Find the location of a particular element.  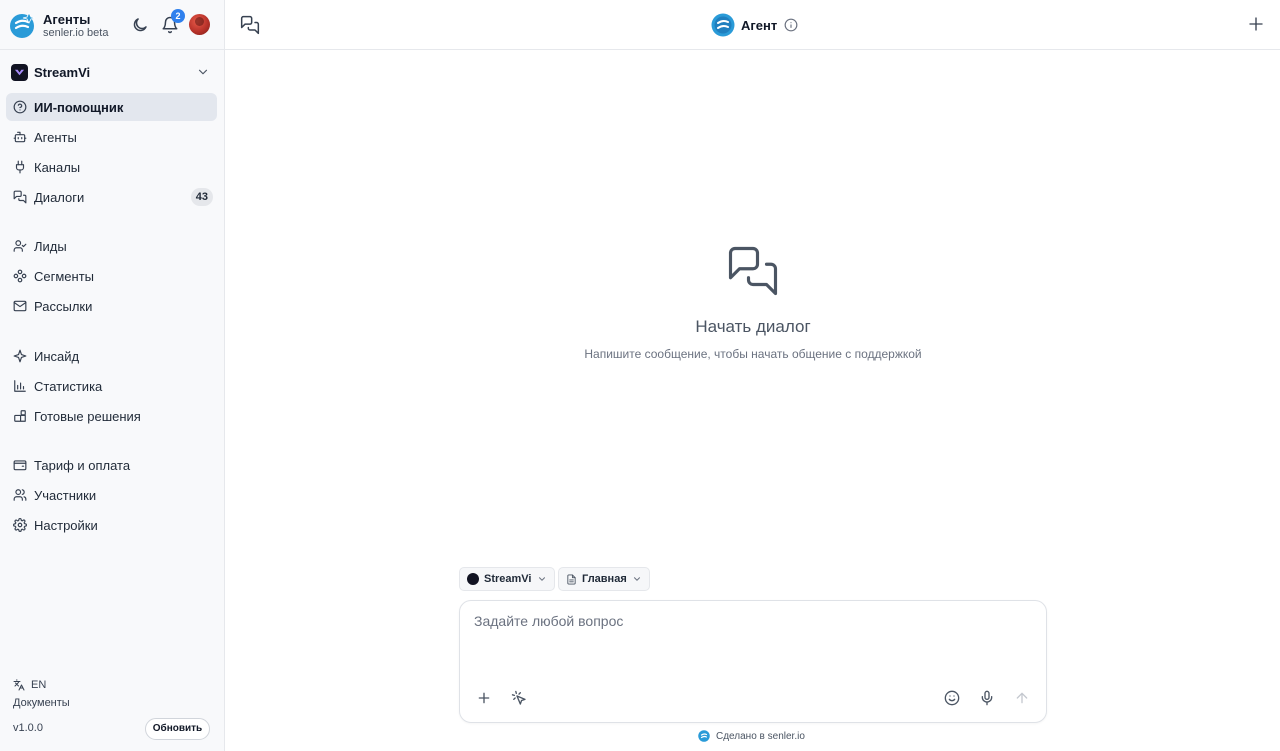

footer-text: Сделано в senler.io is located at coordinates (760, 736).